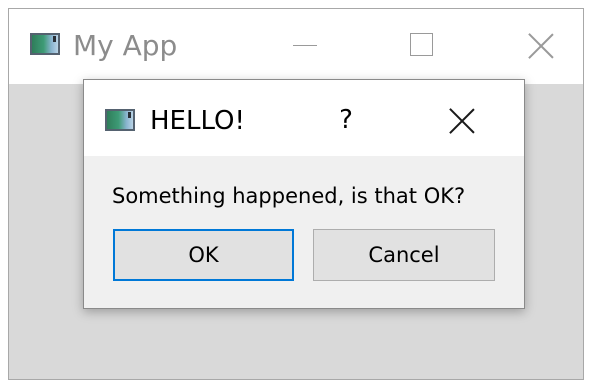 Image resolution: width=590 pixels, height=384 pixels. I want to click on dialog-close-button, so click(462, 120).